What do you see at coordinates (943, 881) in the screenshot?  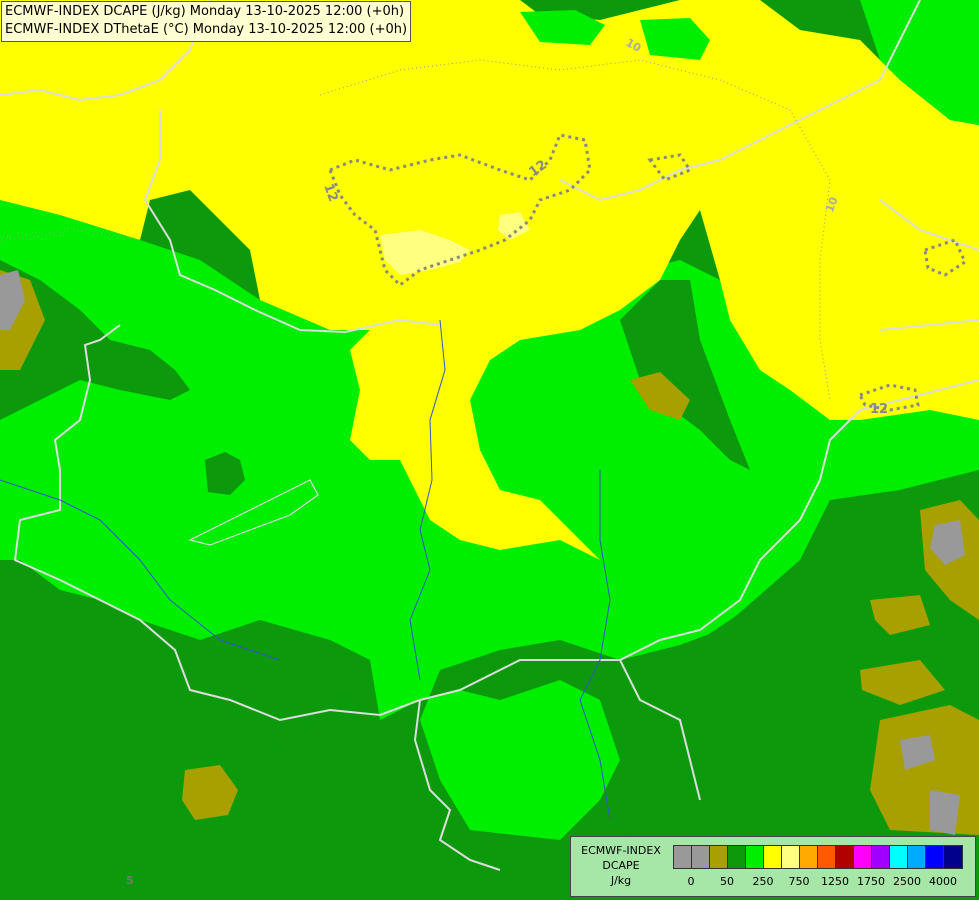 I see `legend-tick-label: 4000` at bounding box center [943, 881].